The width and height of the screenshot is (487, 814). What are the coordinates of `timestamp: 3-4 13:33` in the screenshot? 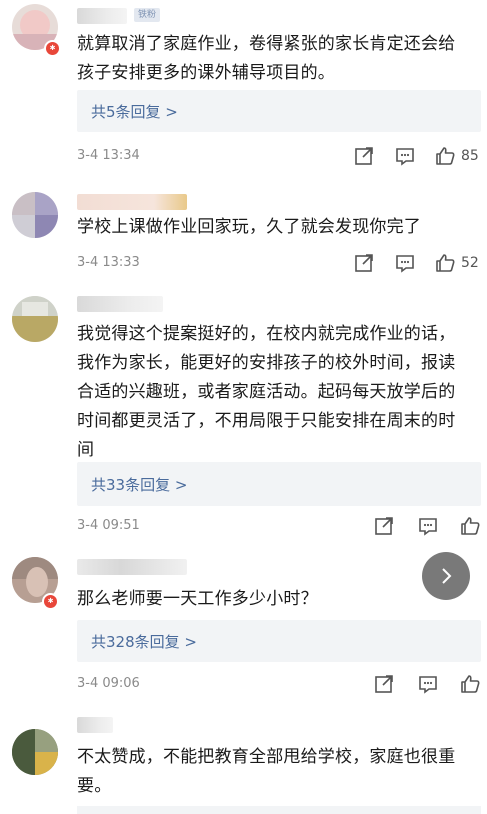 It's located at (108, 262).